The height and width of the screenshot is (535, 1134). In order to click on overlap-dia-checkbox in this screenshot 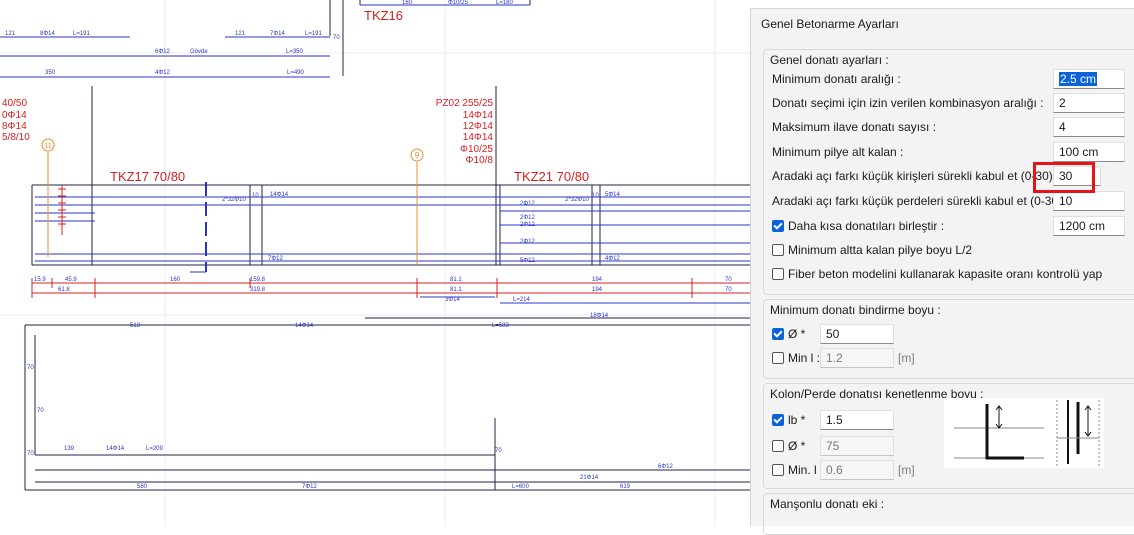, I will do `click(778, 334)`.